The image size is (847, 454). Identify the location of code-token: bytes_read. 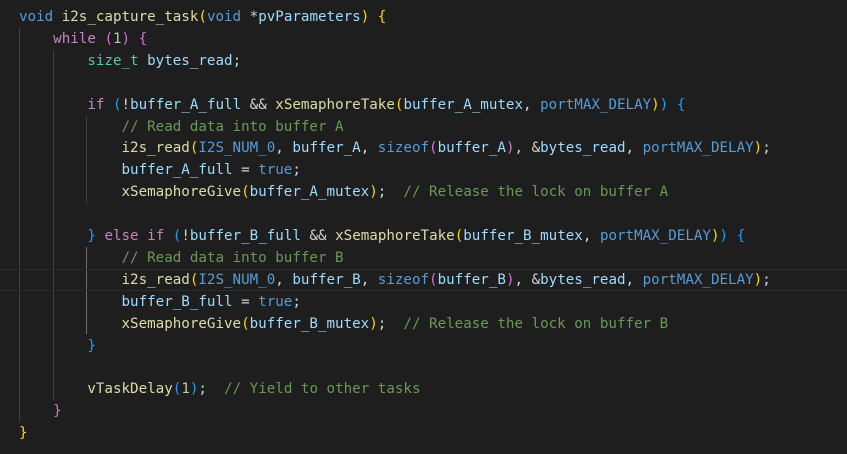
(583, 148).